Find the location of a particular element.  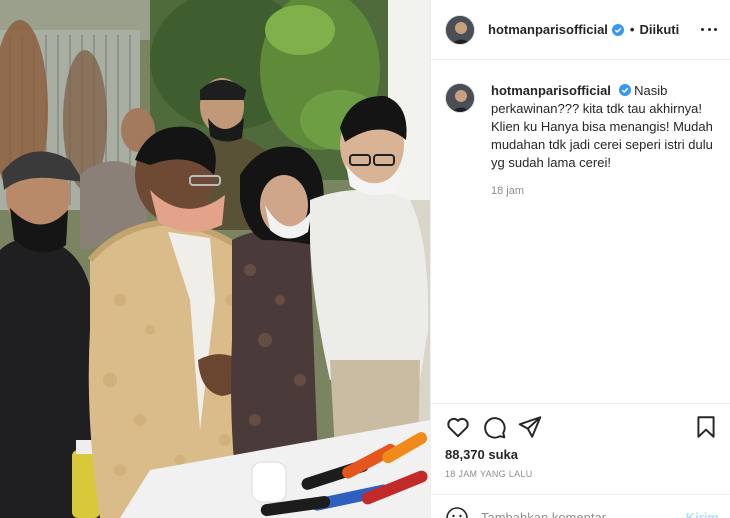

smiley-icon is located at coordinates (457, 512).